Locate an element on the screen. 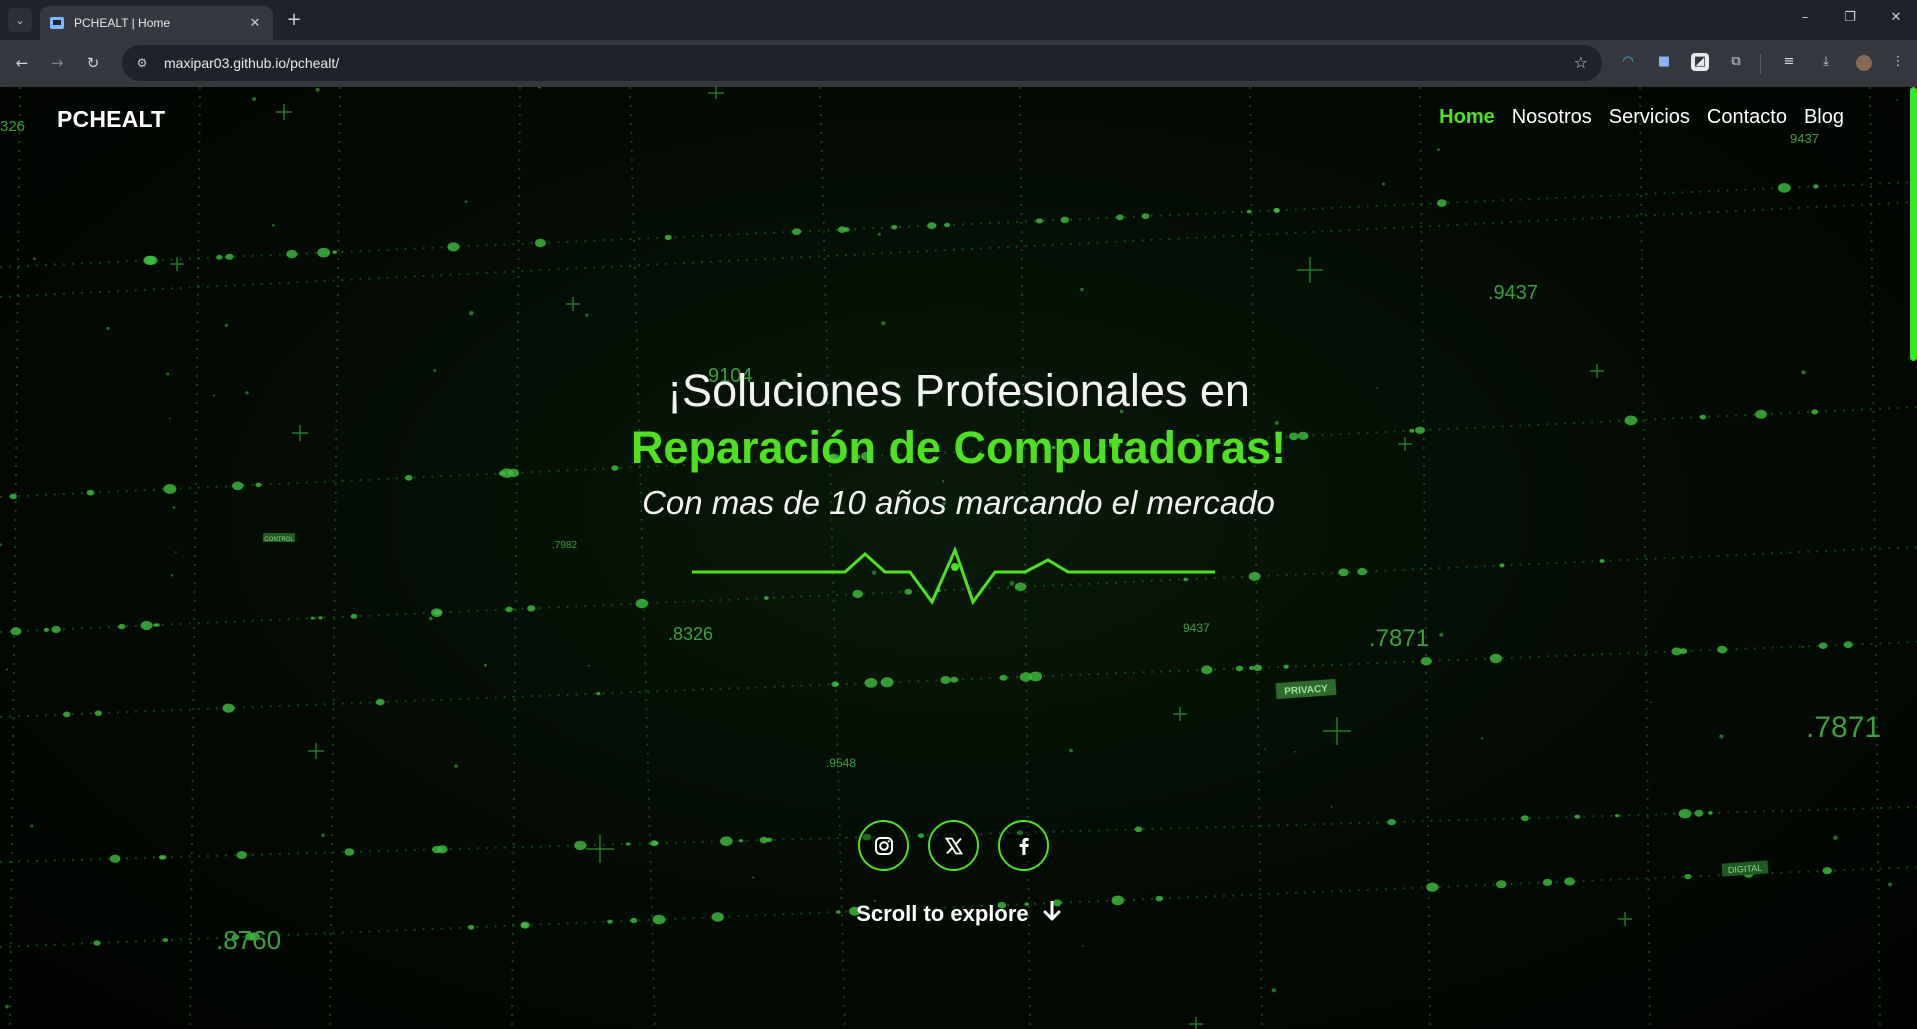 The width and height of the screenshot is (1917, 1029). extensions-puzzle-icon: ⧉ is located at coordinates (1736, 62).